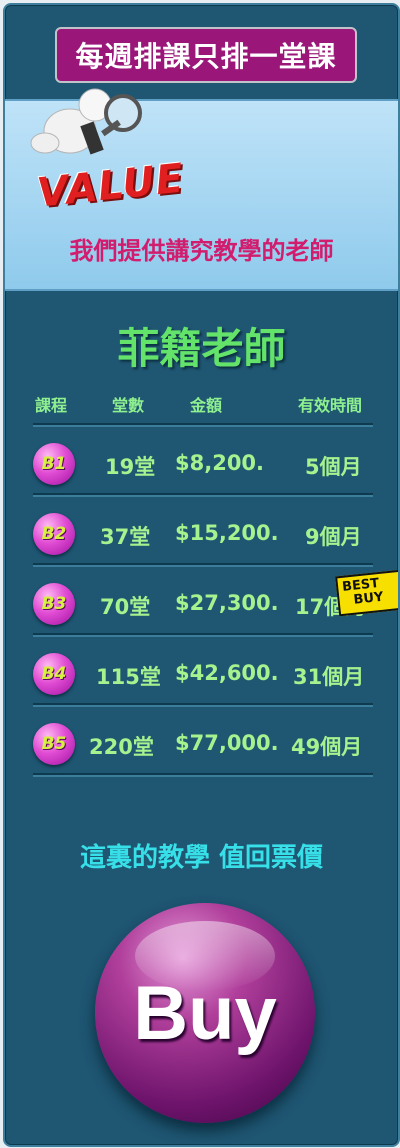 The width and height of the screenshot is (400, 1148). Describe the element at coordinates (368, 598) in the screenshot. I see `best-buy-line2: BUY` at that location.